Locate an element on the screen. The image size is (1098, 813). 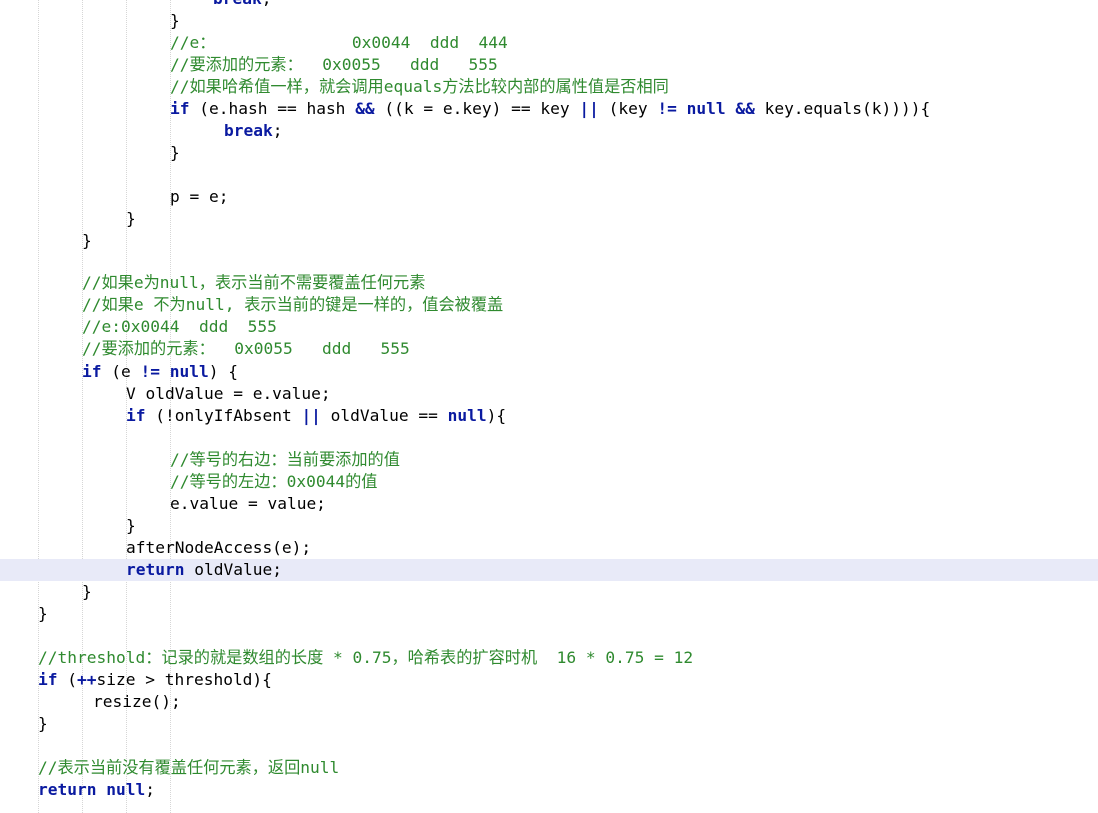
code-token: (!onlyIfAbsent is located at coordinates (223, 415).